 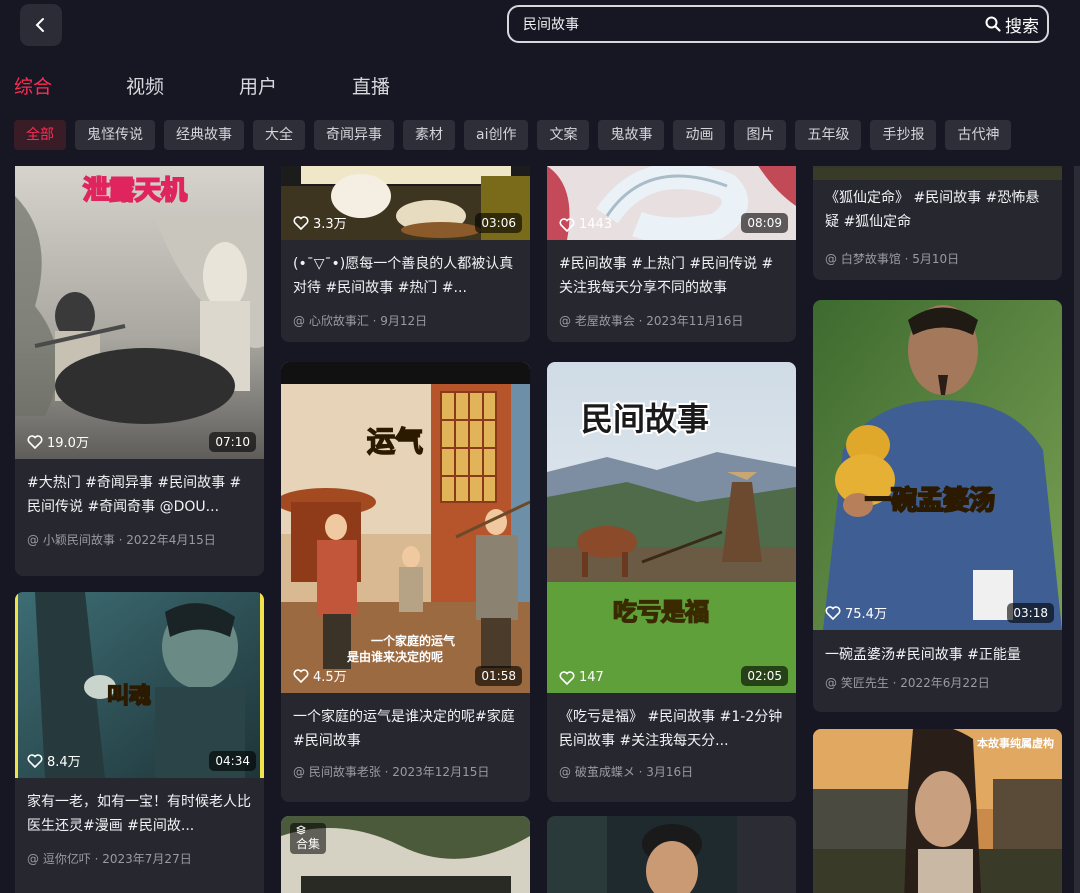 What do you see at coordinates (671, 527) in the screenshot?
I see `video-thumbnail: 民间故事 吃亏是福 147 02:05` at bounding box center [671, 527].